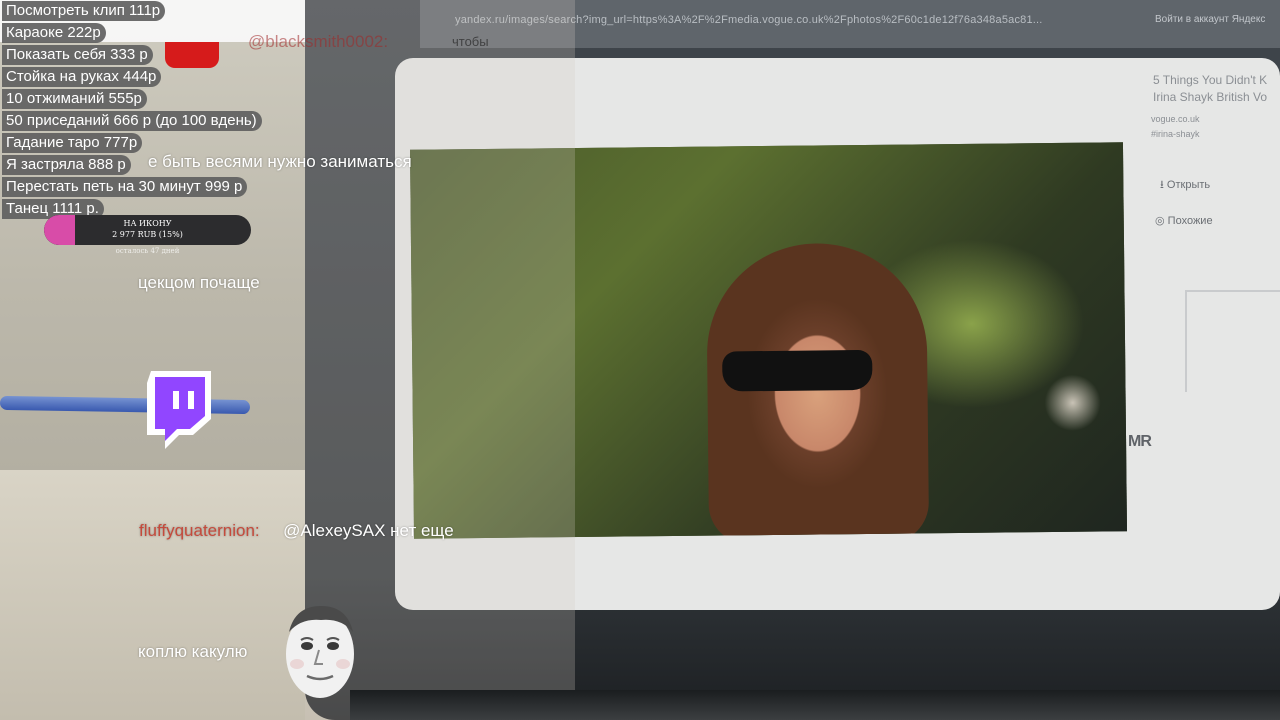 This screenshot has height=720, width=1280. What do you see at coordinates (179, 410) in the screenshot?
I see `twitch-glitch-icon` at bounding box center [179, 410].